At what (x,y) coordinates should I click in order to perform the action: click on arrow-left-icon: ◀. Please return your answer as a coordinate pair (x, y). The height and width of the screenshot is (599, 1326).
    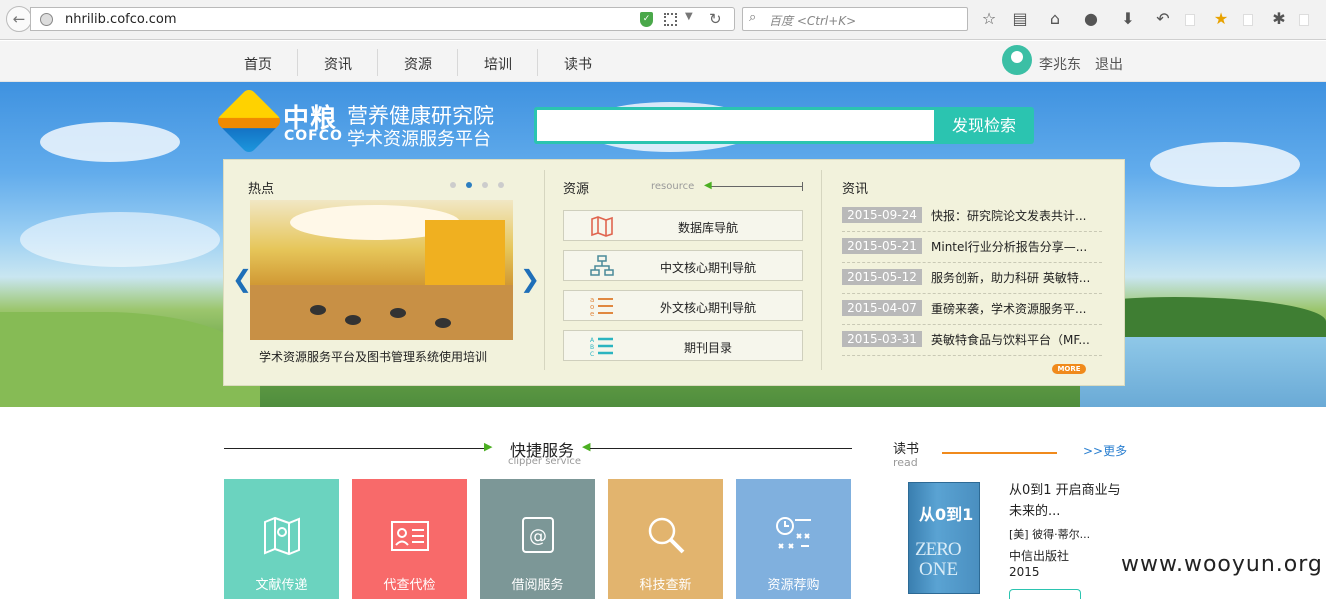
    Looking at the image, I should click on (586, 446).